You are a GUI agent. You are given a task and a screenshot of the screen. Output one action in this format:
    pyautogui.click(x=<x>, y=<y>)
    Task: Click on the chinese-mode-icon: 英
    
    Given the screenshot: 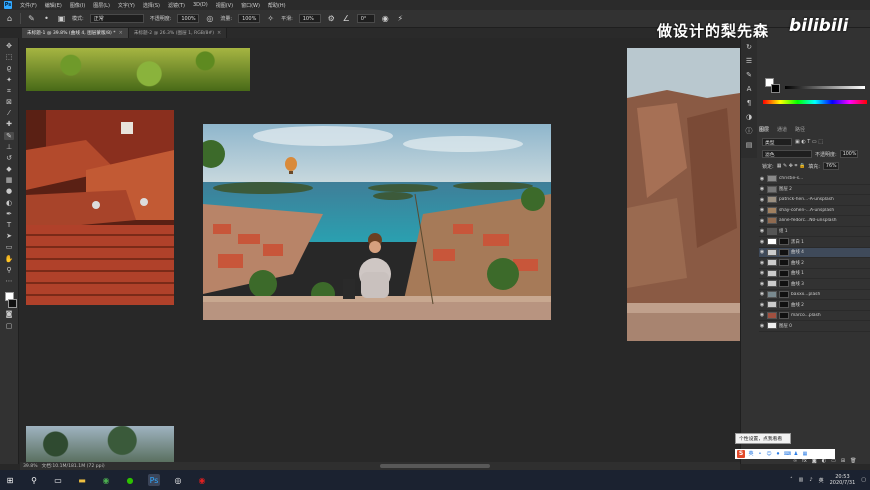 What is the action you would take?
    pyautogui.click(x=751, y=454)
    